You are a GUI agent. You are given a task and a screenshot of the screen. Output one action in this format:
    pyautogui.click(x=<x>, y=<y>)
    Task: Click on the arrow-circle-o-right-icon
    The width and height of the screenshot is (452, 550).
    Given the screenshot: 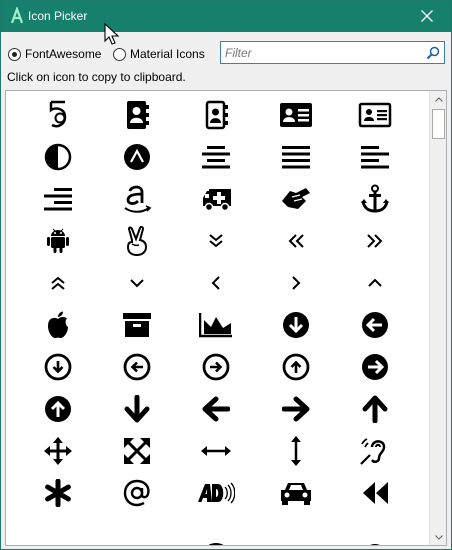 What is the action you would take?
    pyautogui.click(x=216, y=367)
    